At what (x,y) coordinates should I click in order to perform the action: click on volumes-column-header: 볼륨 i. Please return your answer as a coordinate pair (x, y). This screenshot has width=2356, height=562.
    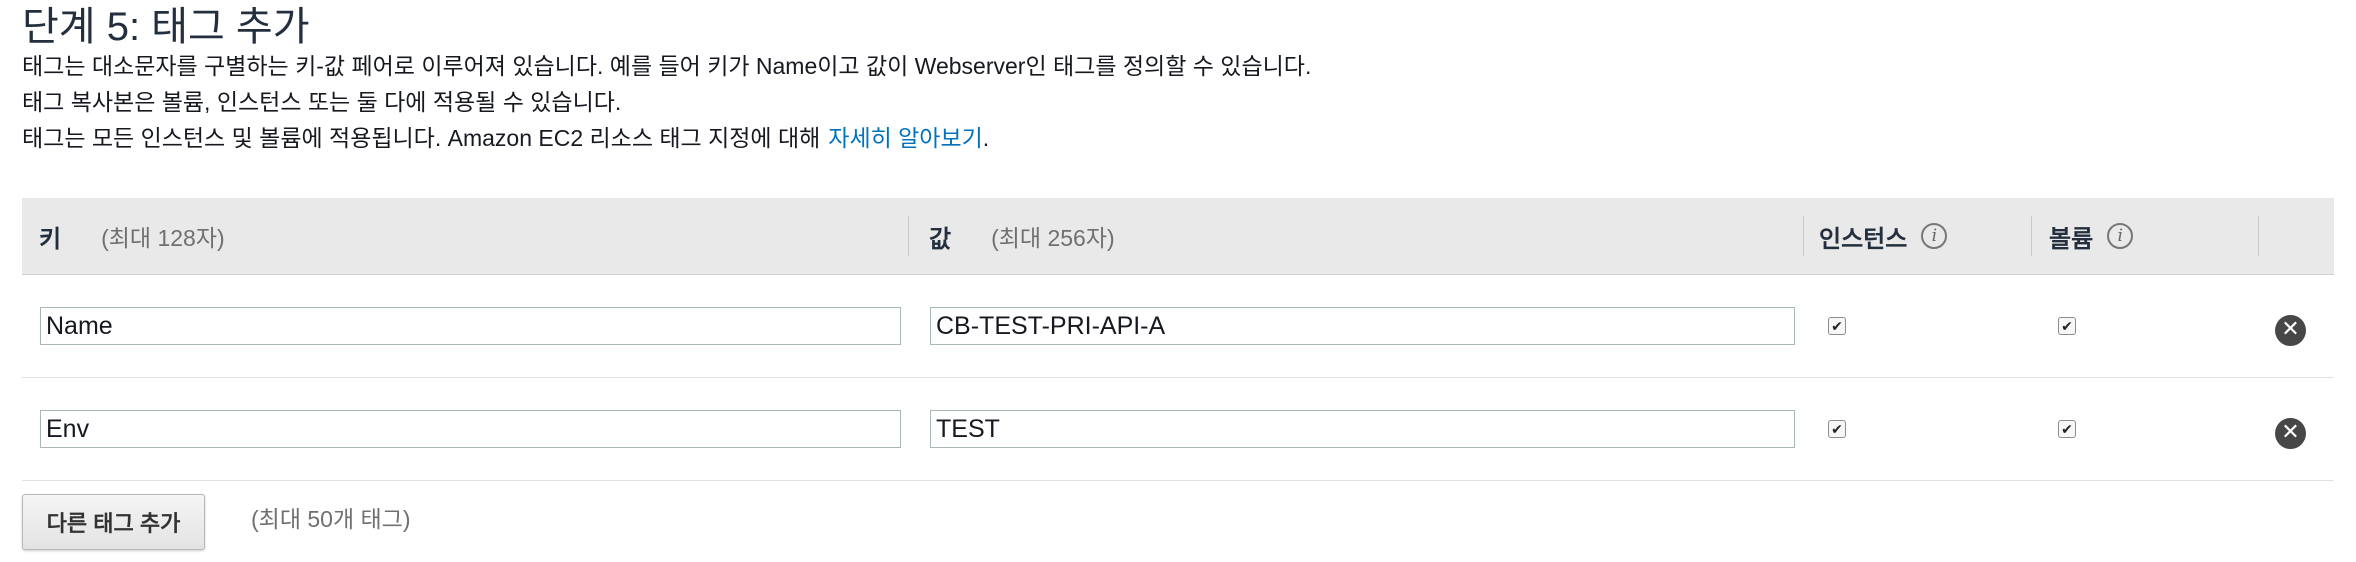
    Looking at the image, I should click on (2091, 236).